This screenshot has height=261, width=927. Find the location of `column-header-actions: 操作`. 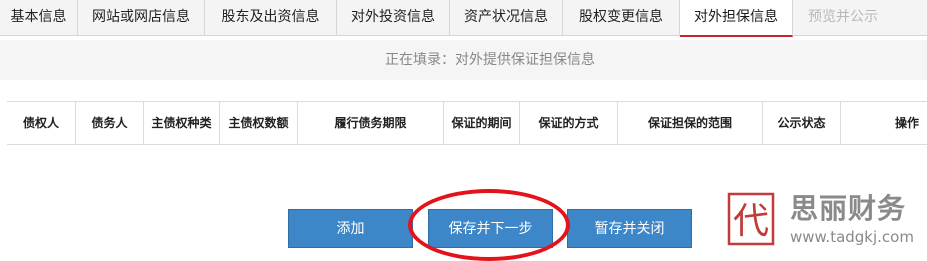

column-header-actions: 操作 is located at coordinates (883, 123).